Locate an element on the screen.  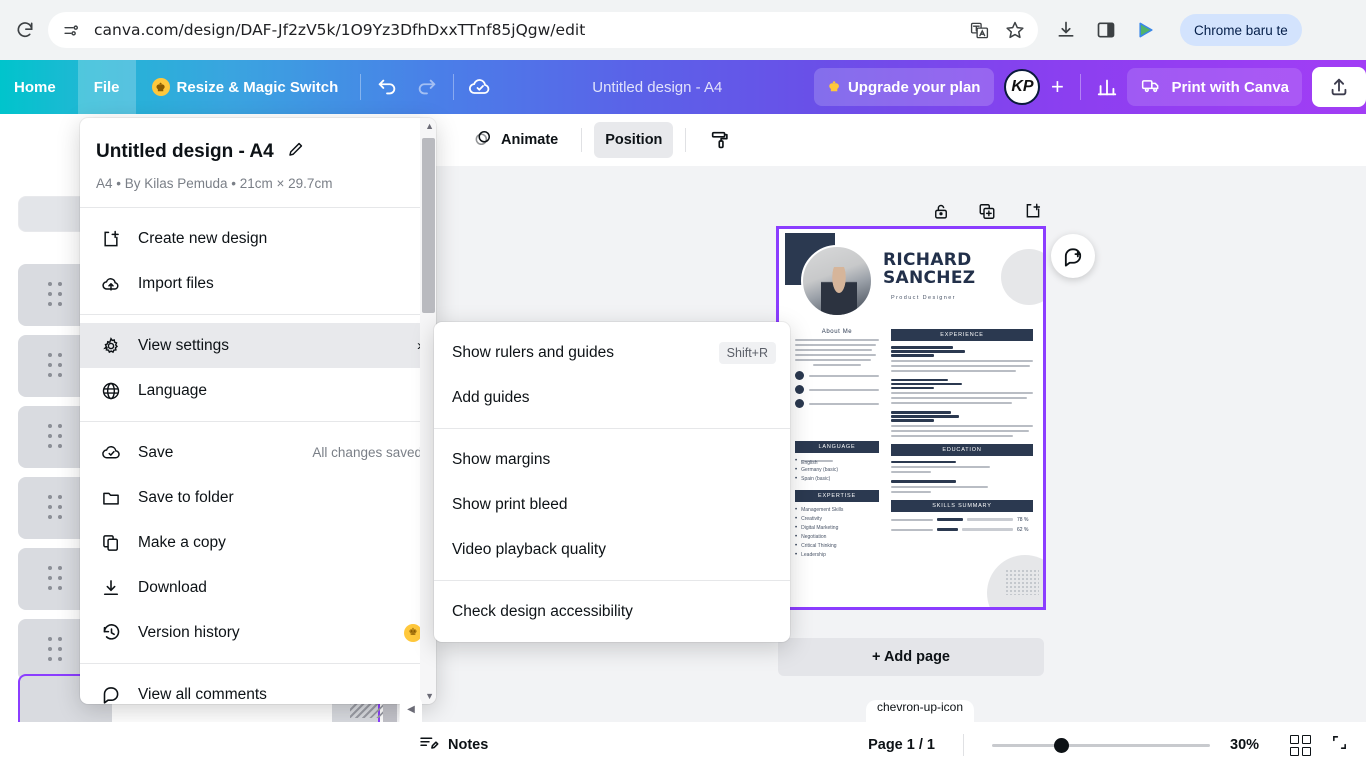
resize-magic-switch-button: ♚ Resize & Magic Switch is located at coordinates (245, 87).